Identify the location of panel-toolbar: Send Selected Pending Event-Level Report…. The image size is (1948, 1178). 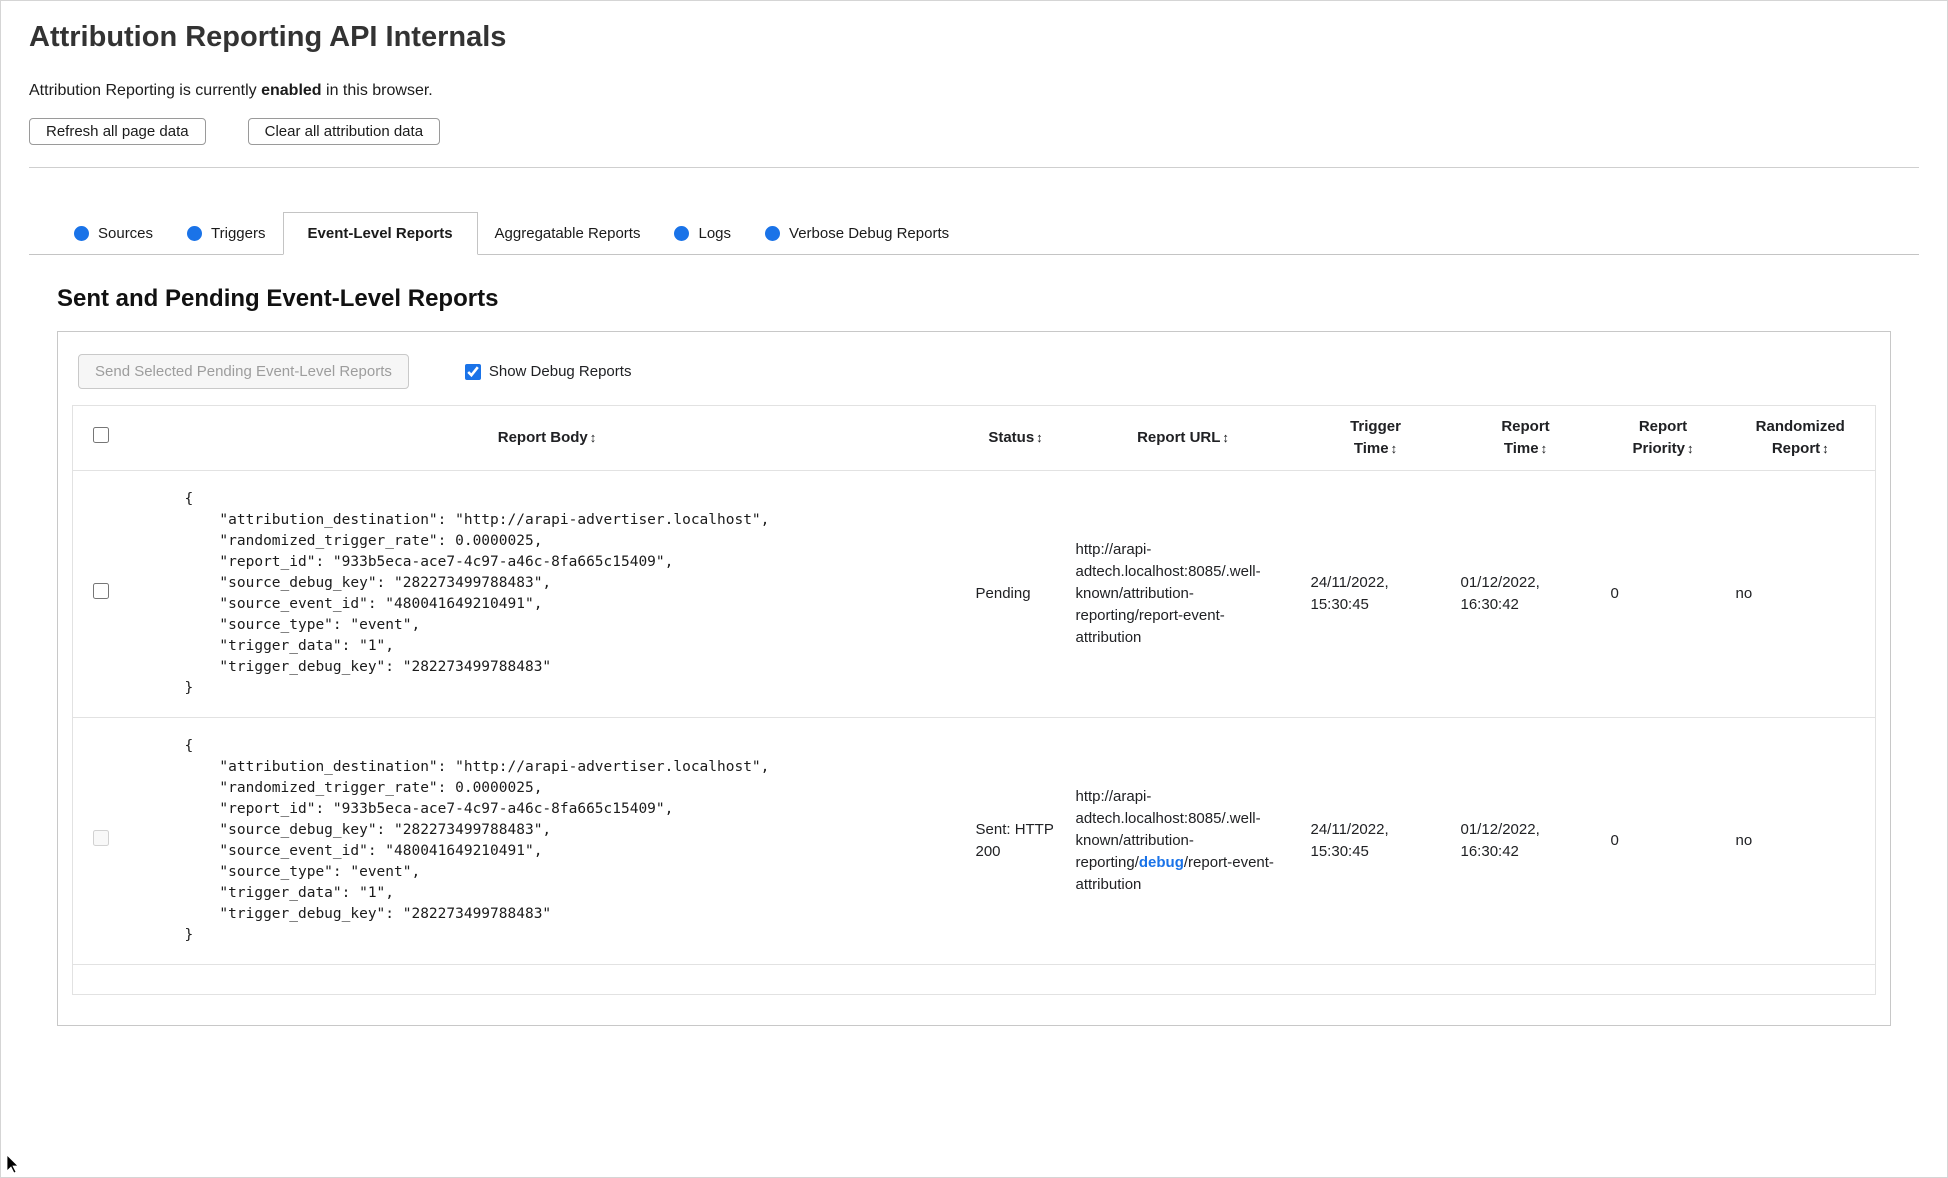
(974, 375).